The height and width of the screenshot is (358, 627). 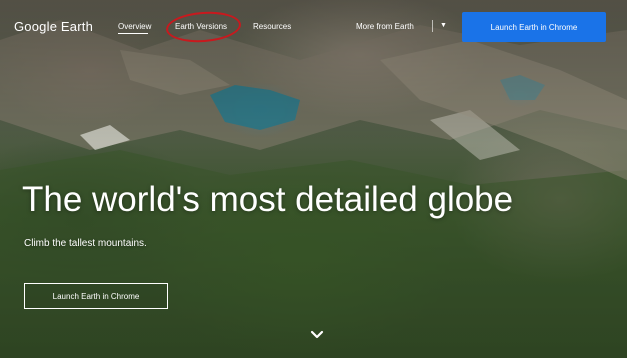 What do you see at coordinates (53, 26) in the screenshot?
I see `google-earth-logo: Google Earth` at bounding box center [53, 26].